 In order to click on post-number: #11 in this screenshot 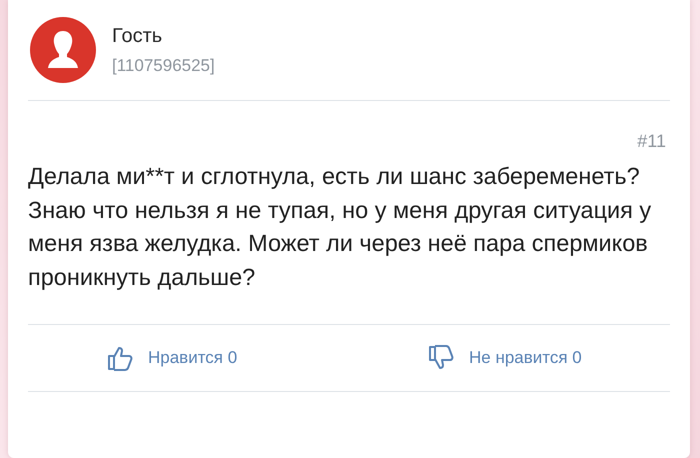, I will do `click(651, 141)`.